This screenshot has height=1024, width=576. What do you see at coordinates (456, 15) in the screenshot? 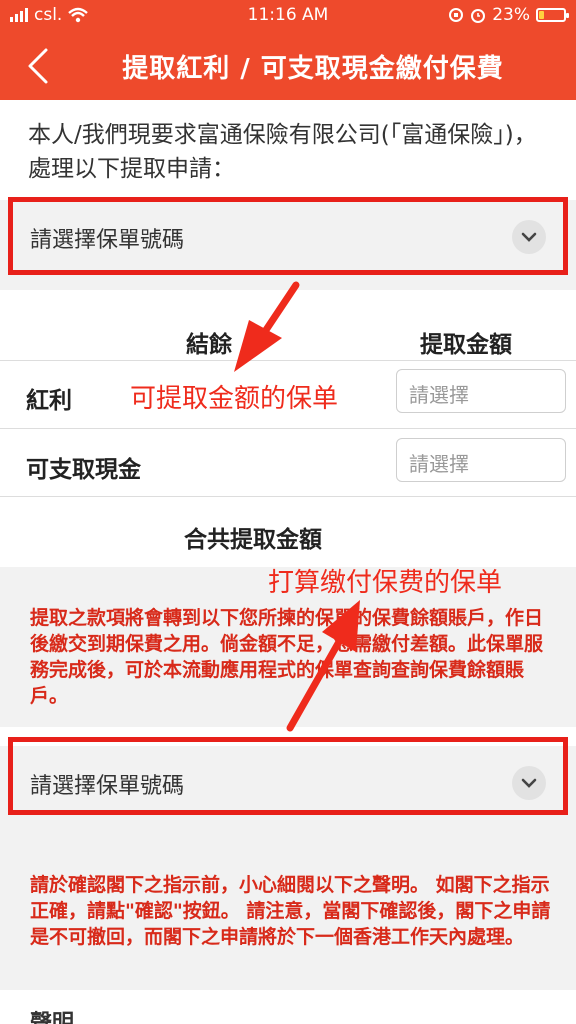
I see `orientation-lock-icon` at bounding box center [456, 15].